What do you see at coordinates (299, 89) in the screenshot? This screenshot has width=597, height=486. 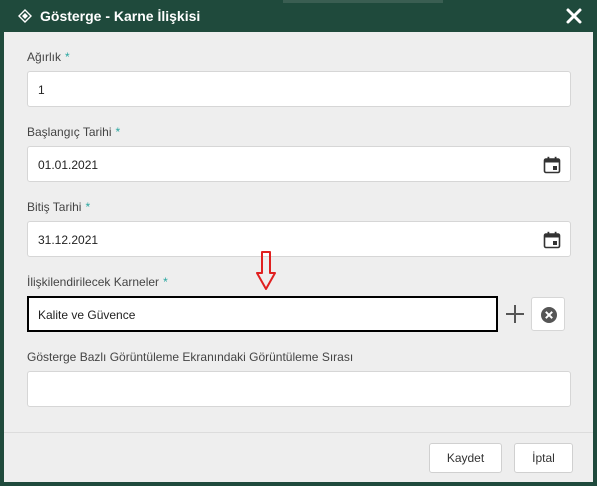 I see `weight-input: 1` at bounding box center [299, 89].